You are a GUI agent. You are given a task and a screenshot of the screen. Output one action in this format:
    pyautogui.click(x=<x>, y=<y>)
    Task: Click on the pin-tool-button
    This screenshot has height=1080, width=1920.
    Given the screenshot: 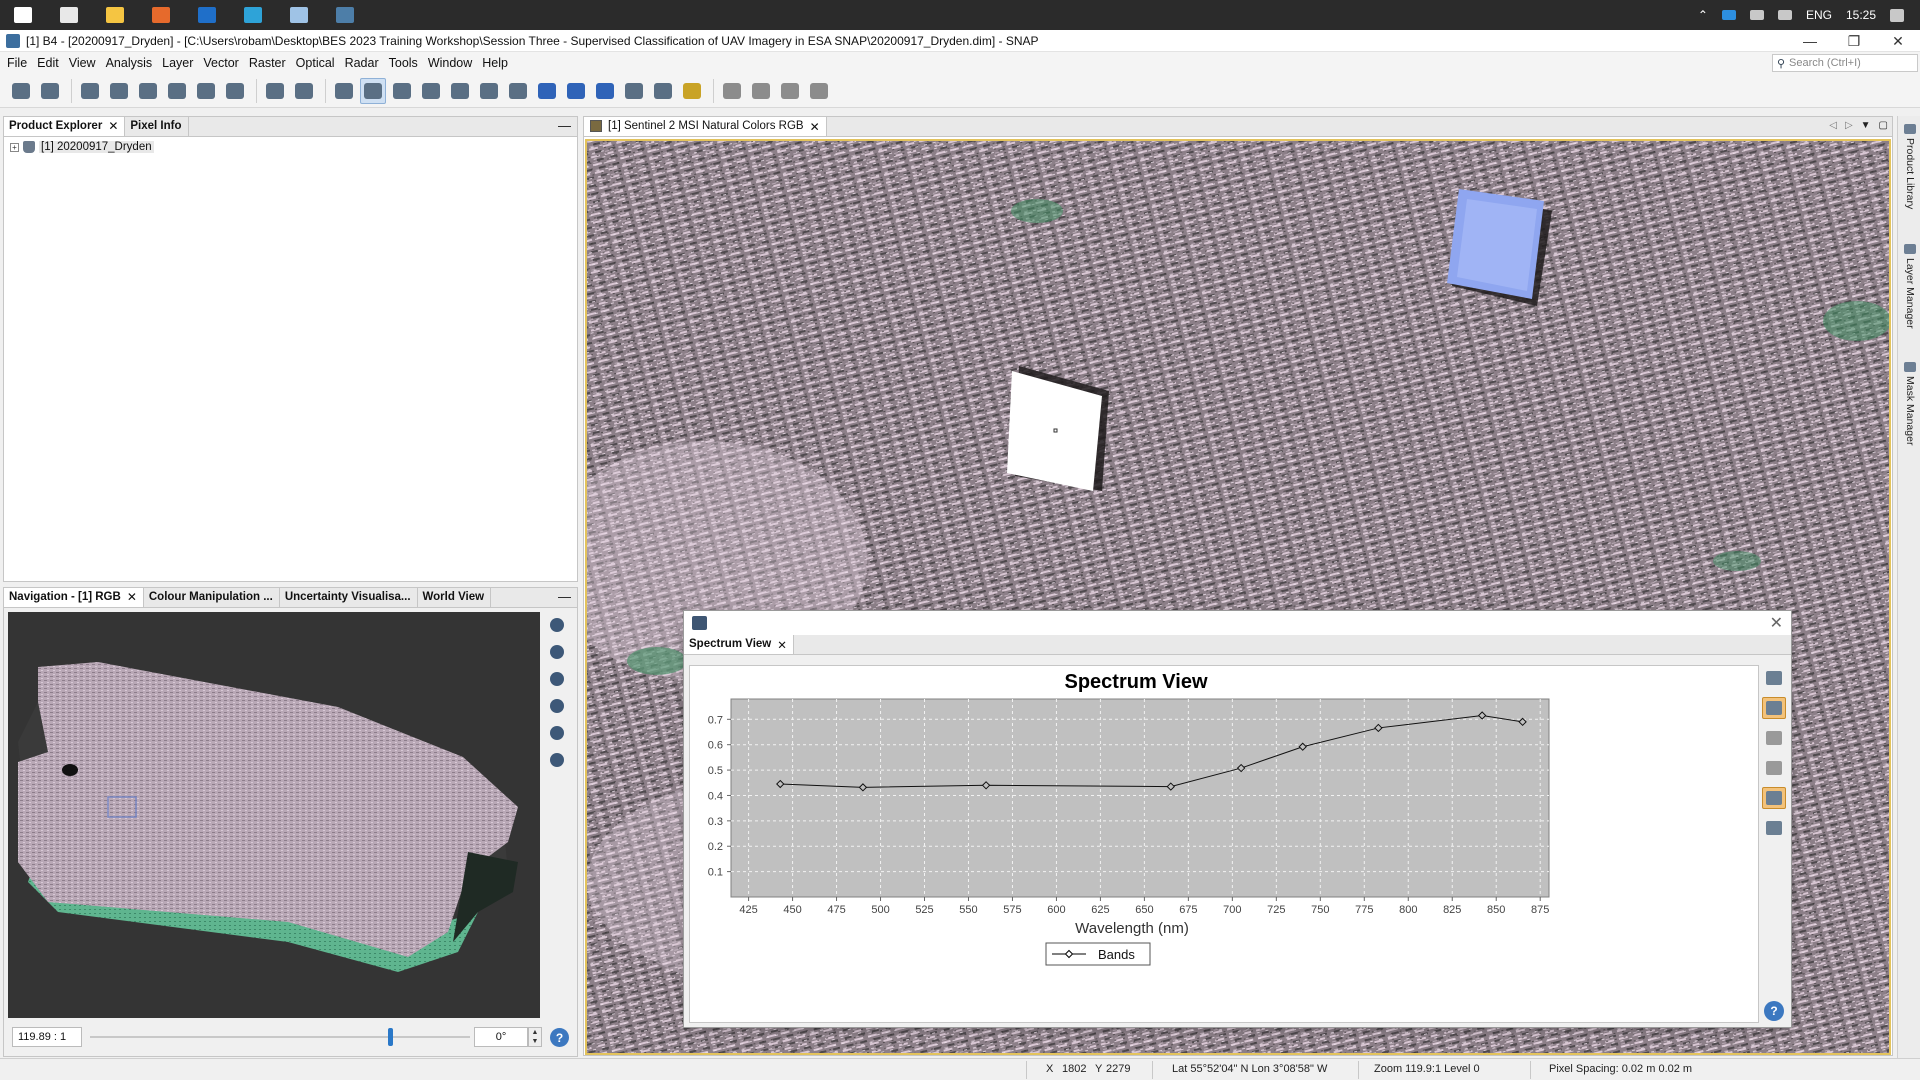 What is the action you would take?
    pyautogui.click(x=431, y=91)
    